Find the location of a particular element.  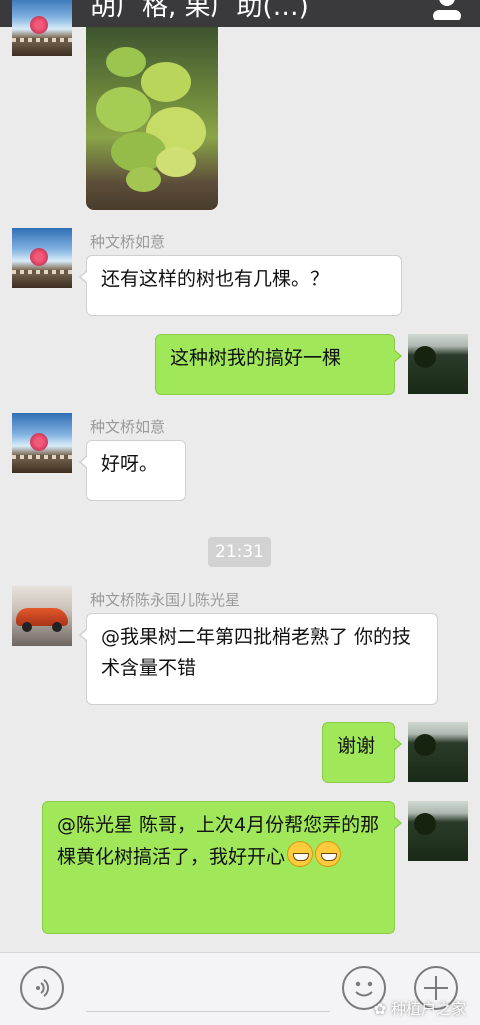

sender-name: 种文桥陈永国儿陈光星 is located at coordinates (165, 600).